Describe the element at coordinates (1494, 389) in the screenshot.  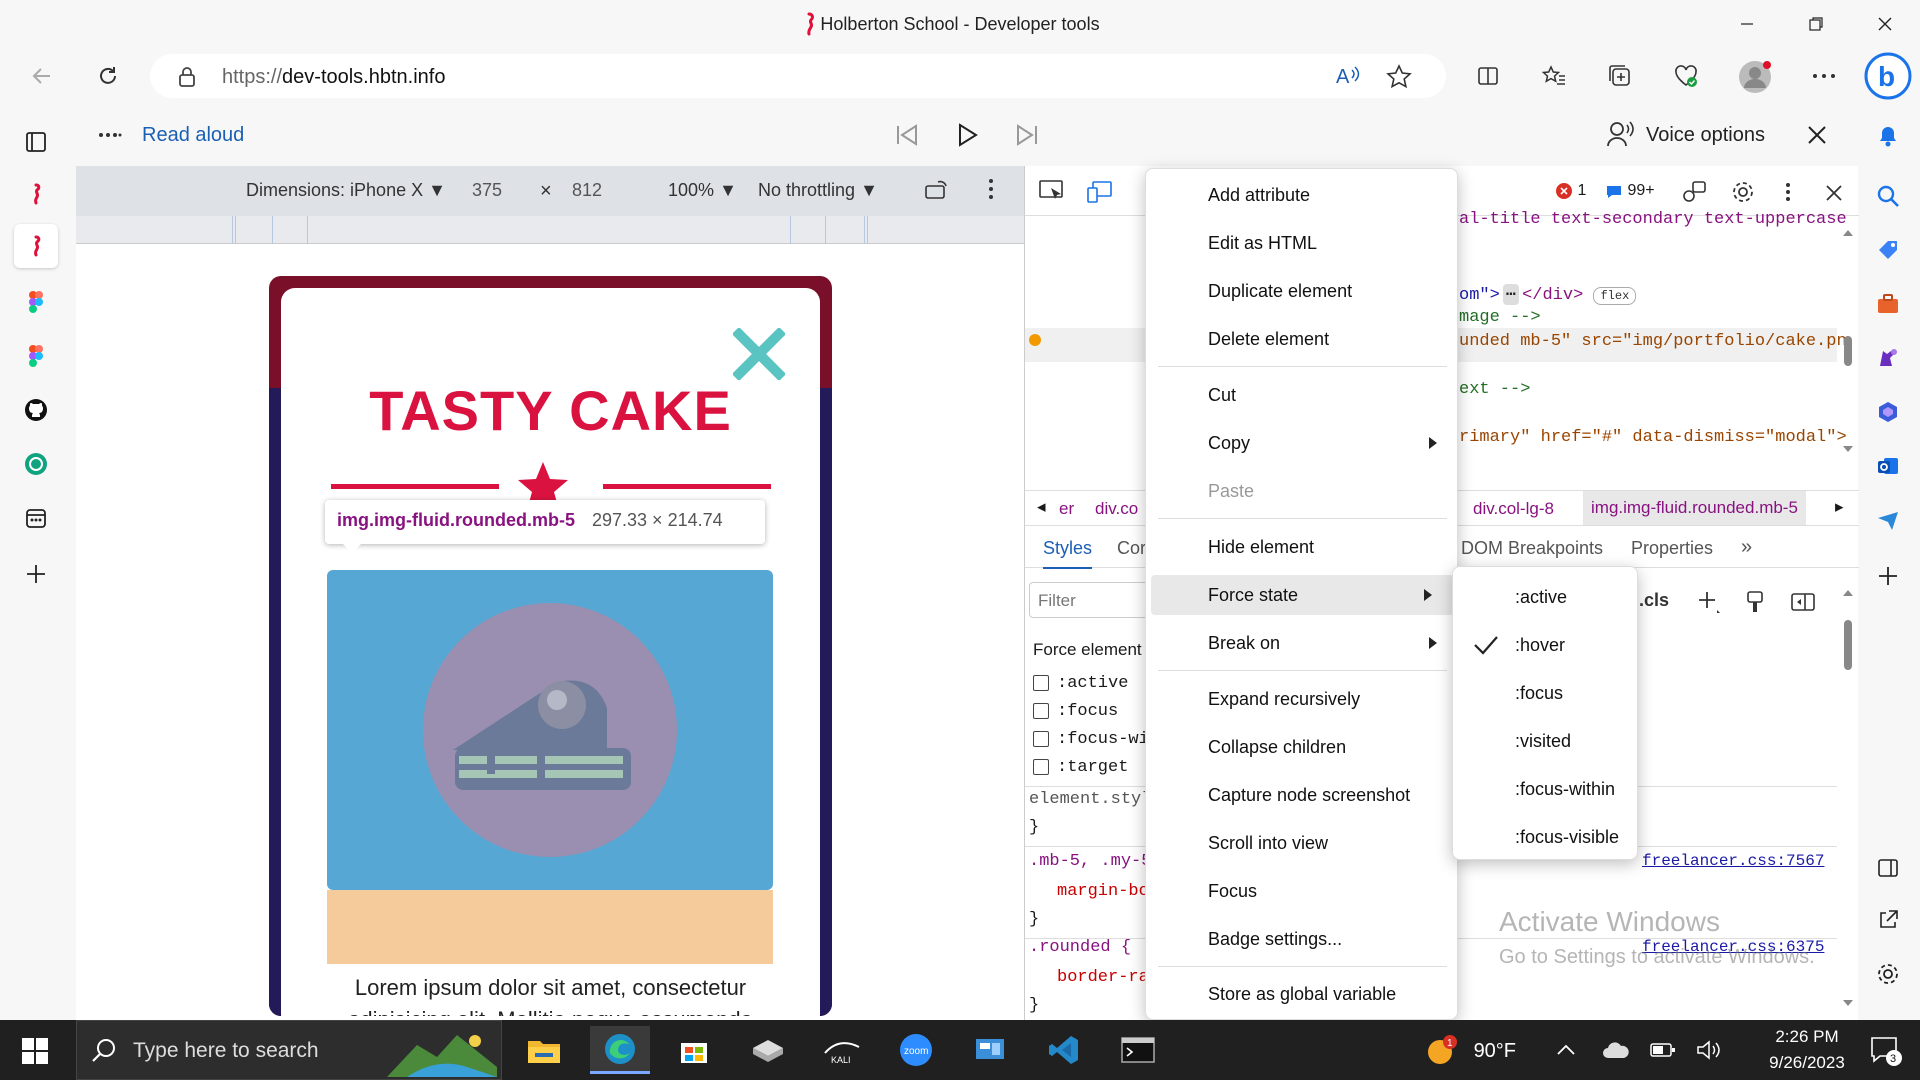
I see `code-line: ext -->` at that location.